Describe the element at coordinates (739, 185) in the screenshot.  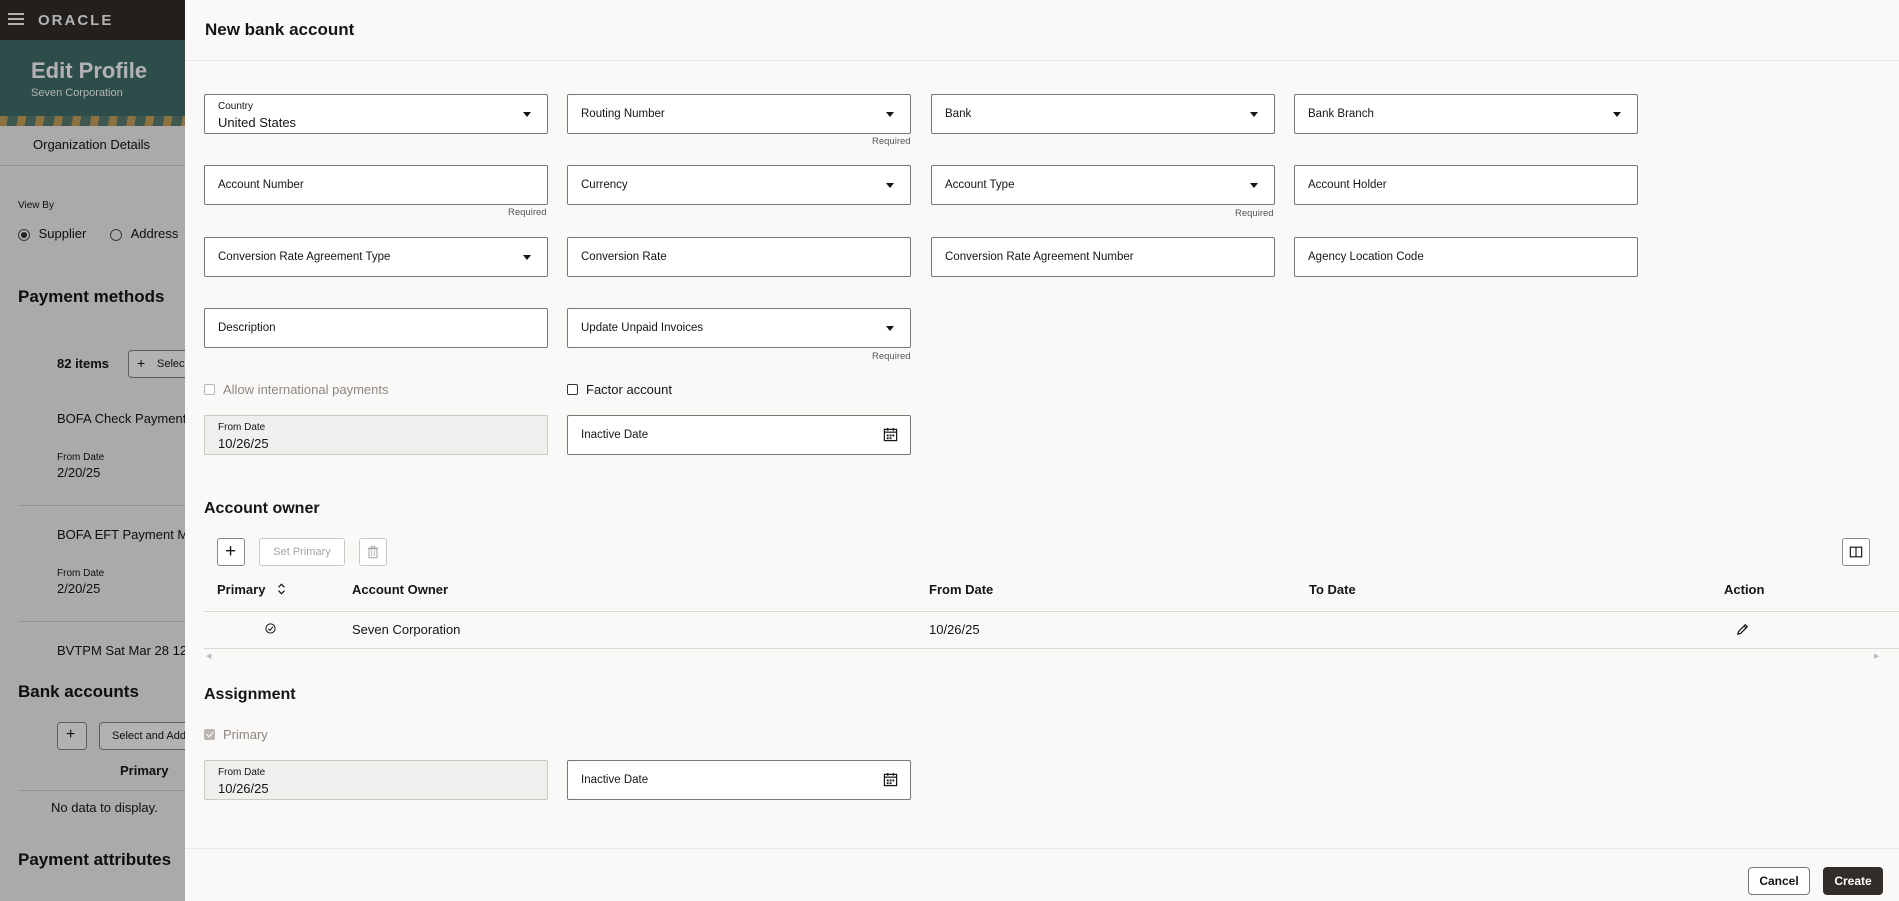
I see `currency-select: Currency` at that location.